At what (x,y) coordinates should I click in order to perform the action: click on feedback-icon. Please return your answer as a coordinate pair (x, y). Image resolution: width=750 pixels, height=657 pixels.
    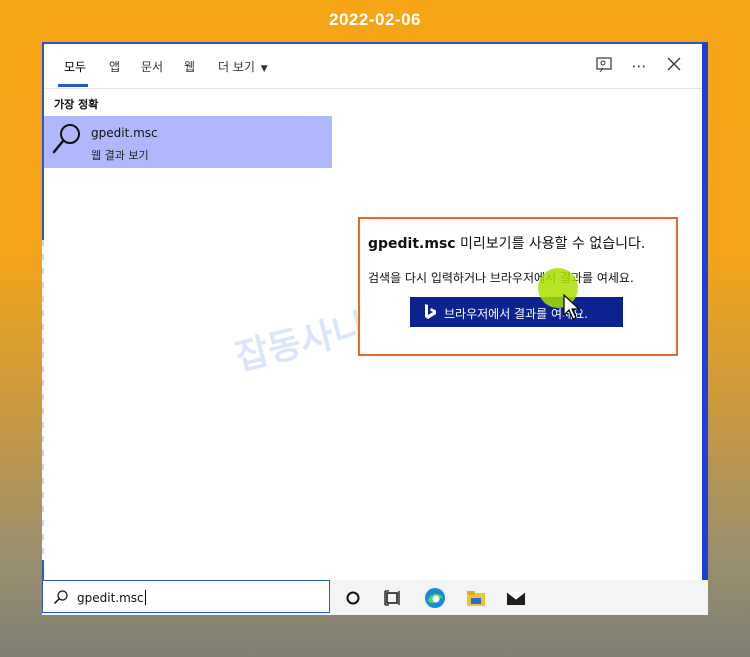
    Looking at the image, I should click on (604, 66).